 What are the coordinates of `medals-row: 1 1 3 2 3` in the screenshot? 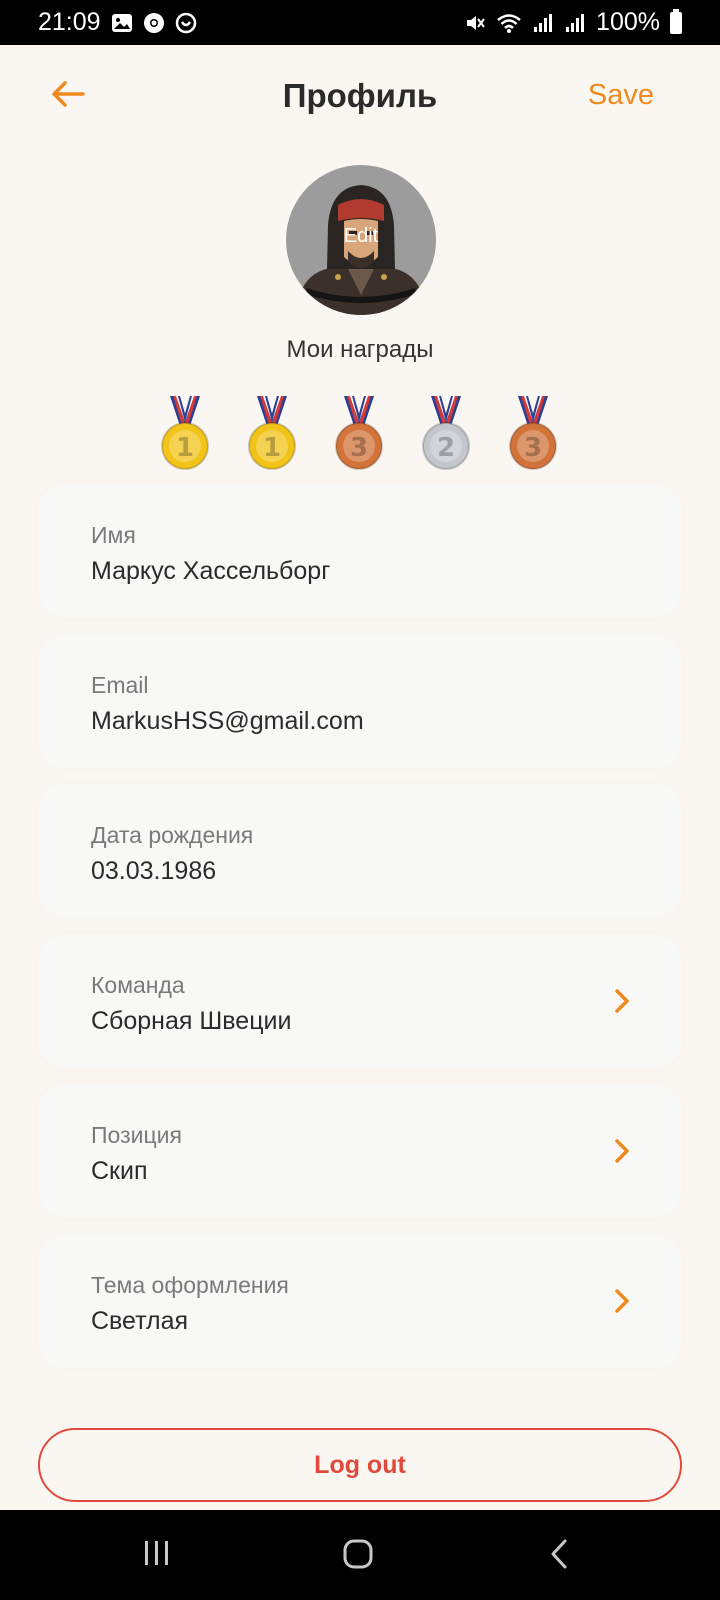 It's located at (360, 433).